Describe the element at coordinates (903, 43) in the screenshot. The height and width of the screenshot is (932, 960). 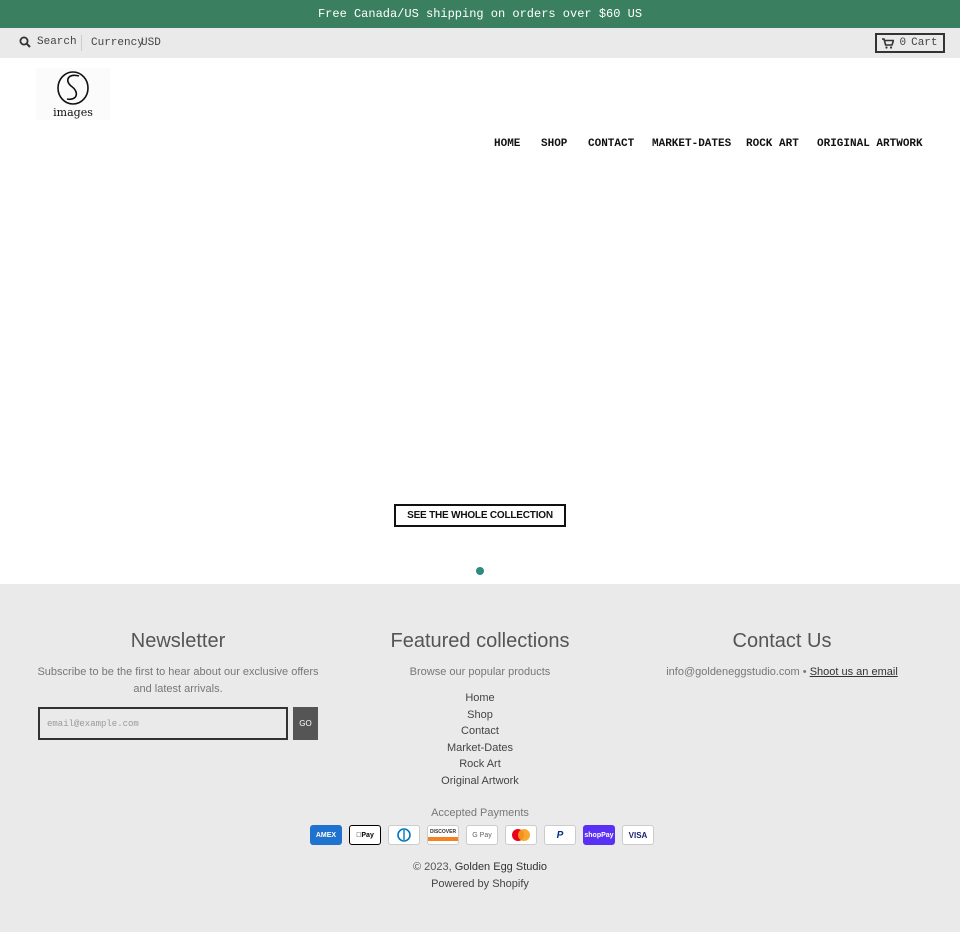
I see `cart-count: 0` at that location.